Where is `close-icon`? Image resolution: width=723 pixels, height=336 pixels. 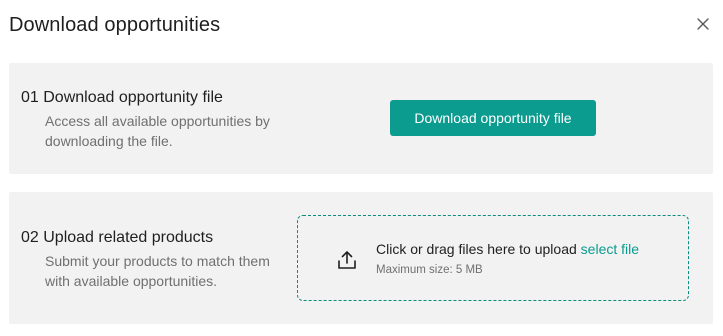
close-icon is located at coordinates (703, 24).